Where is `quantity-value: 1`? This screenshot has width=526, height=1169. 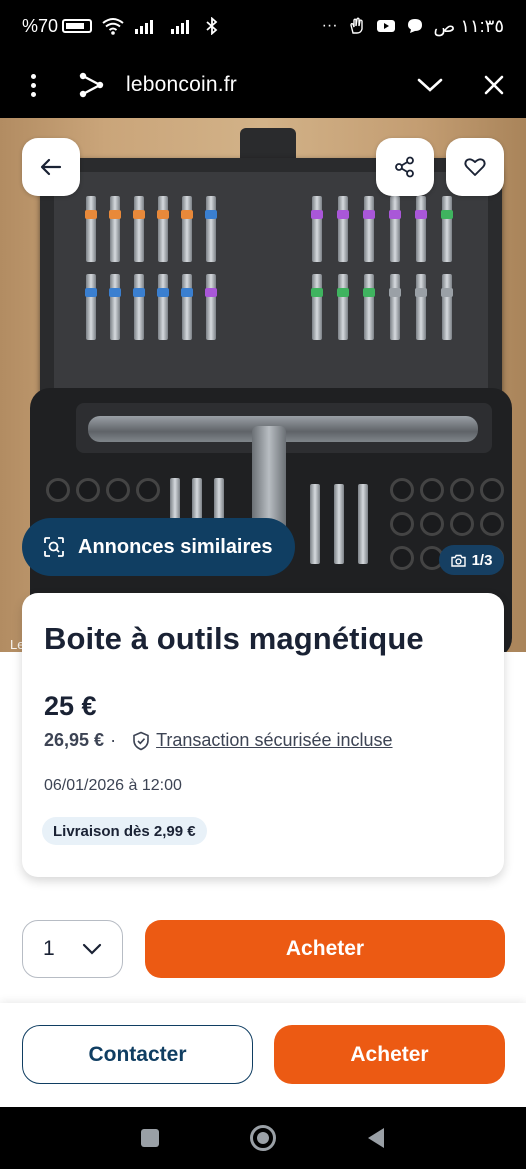
quantity-value: 1 is located at coordinates (49, 948).